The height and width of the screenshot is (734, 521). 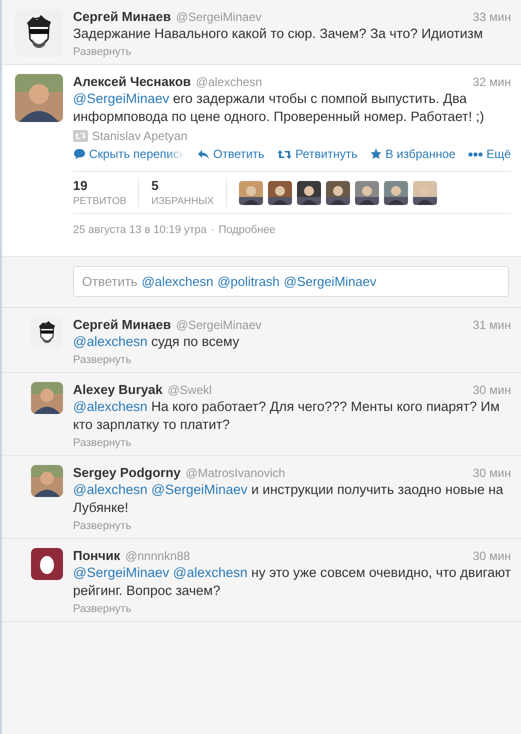 What do you see at coordinates (132, 81) in the screenshot?
I see `author-name: Алексей Чеснаков` at bounding box center [132, 81].